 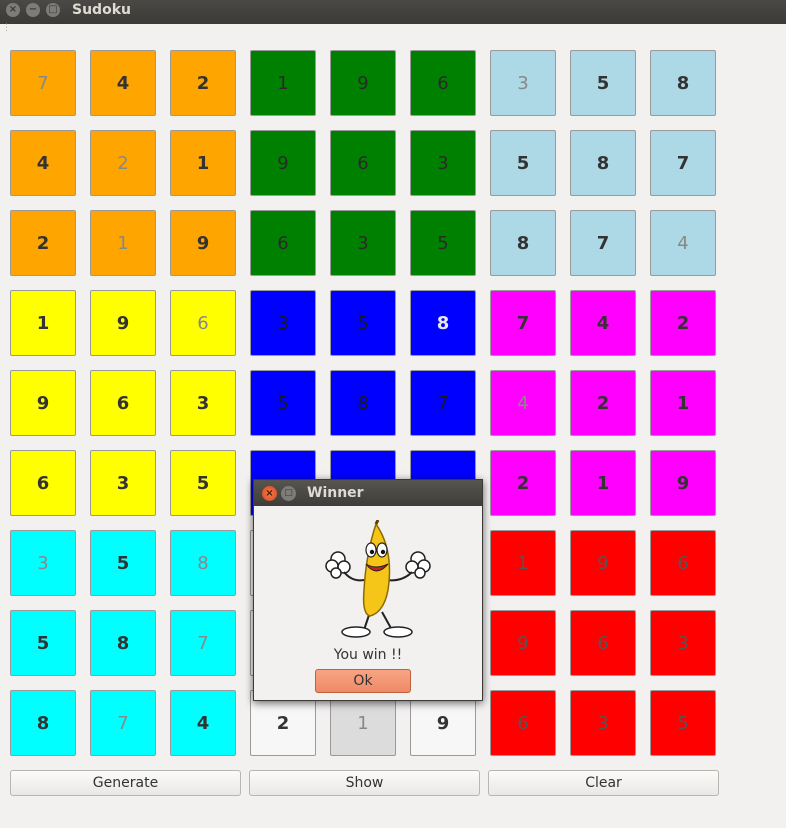 What do you see at coordinates (368, 493) in the screenshot?
I see `dialog-title-bar: × □ Winner` at bounding box center [368, 493].